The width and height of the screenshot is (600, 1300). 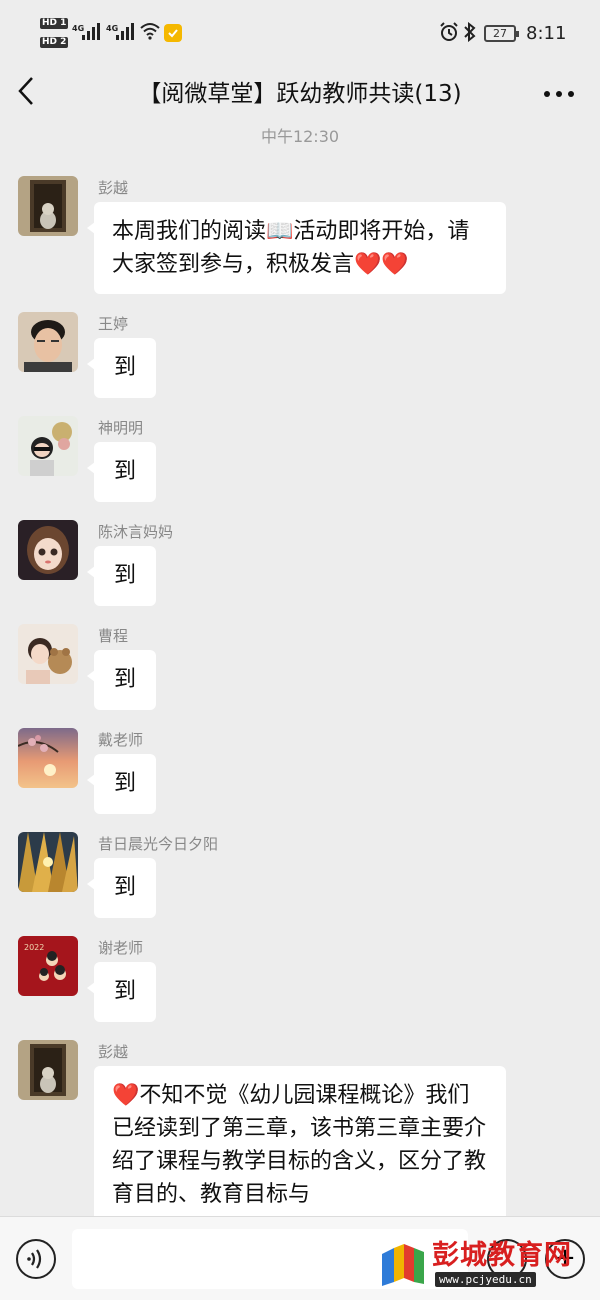 What do you see at coordinates (48, 966) in the screenshot?
I see `avatar: 2022` at bounding box center [48, 966].